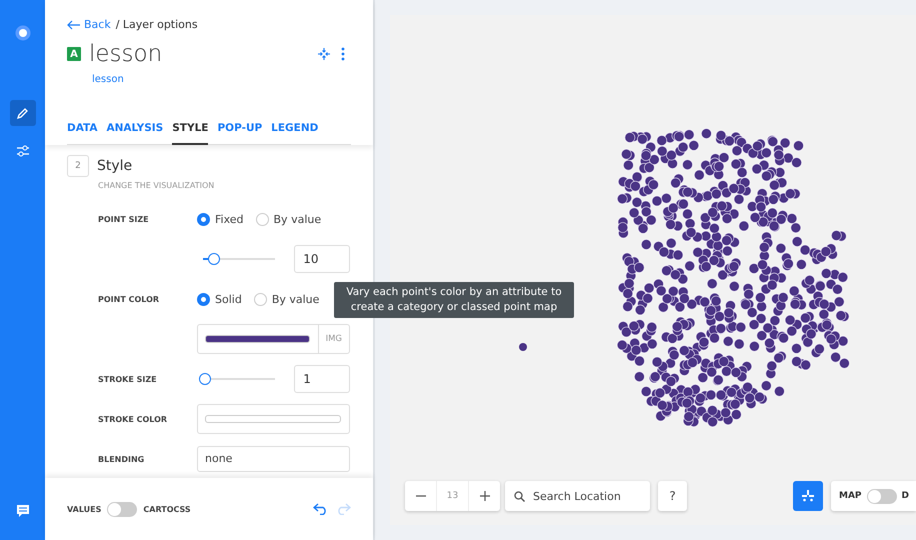 The image size is (916, 540). I want to click on radio-option: Fixed, so click(220, 219).